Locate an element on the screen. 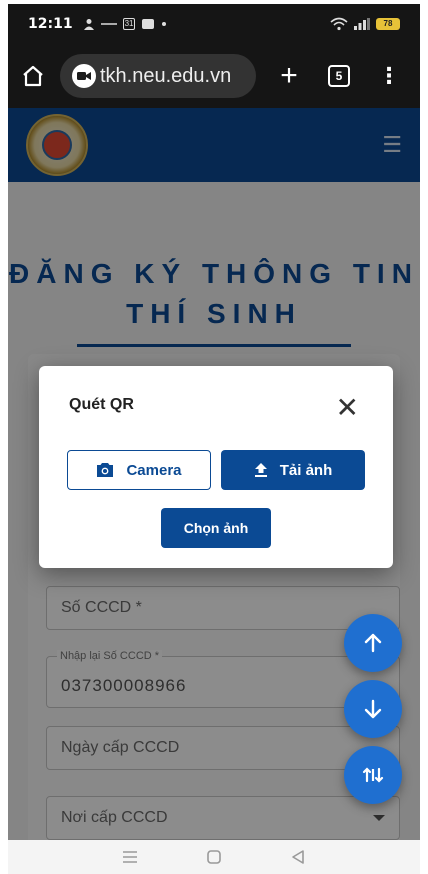 The image size is (428, 874). square-icon is located at coordinates (214, 857).